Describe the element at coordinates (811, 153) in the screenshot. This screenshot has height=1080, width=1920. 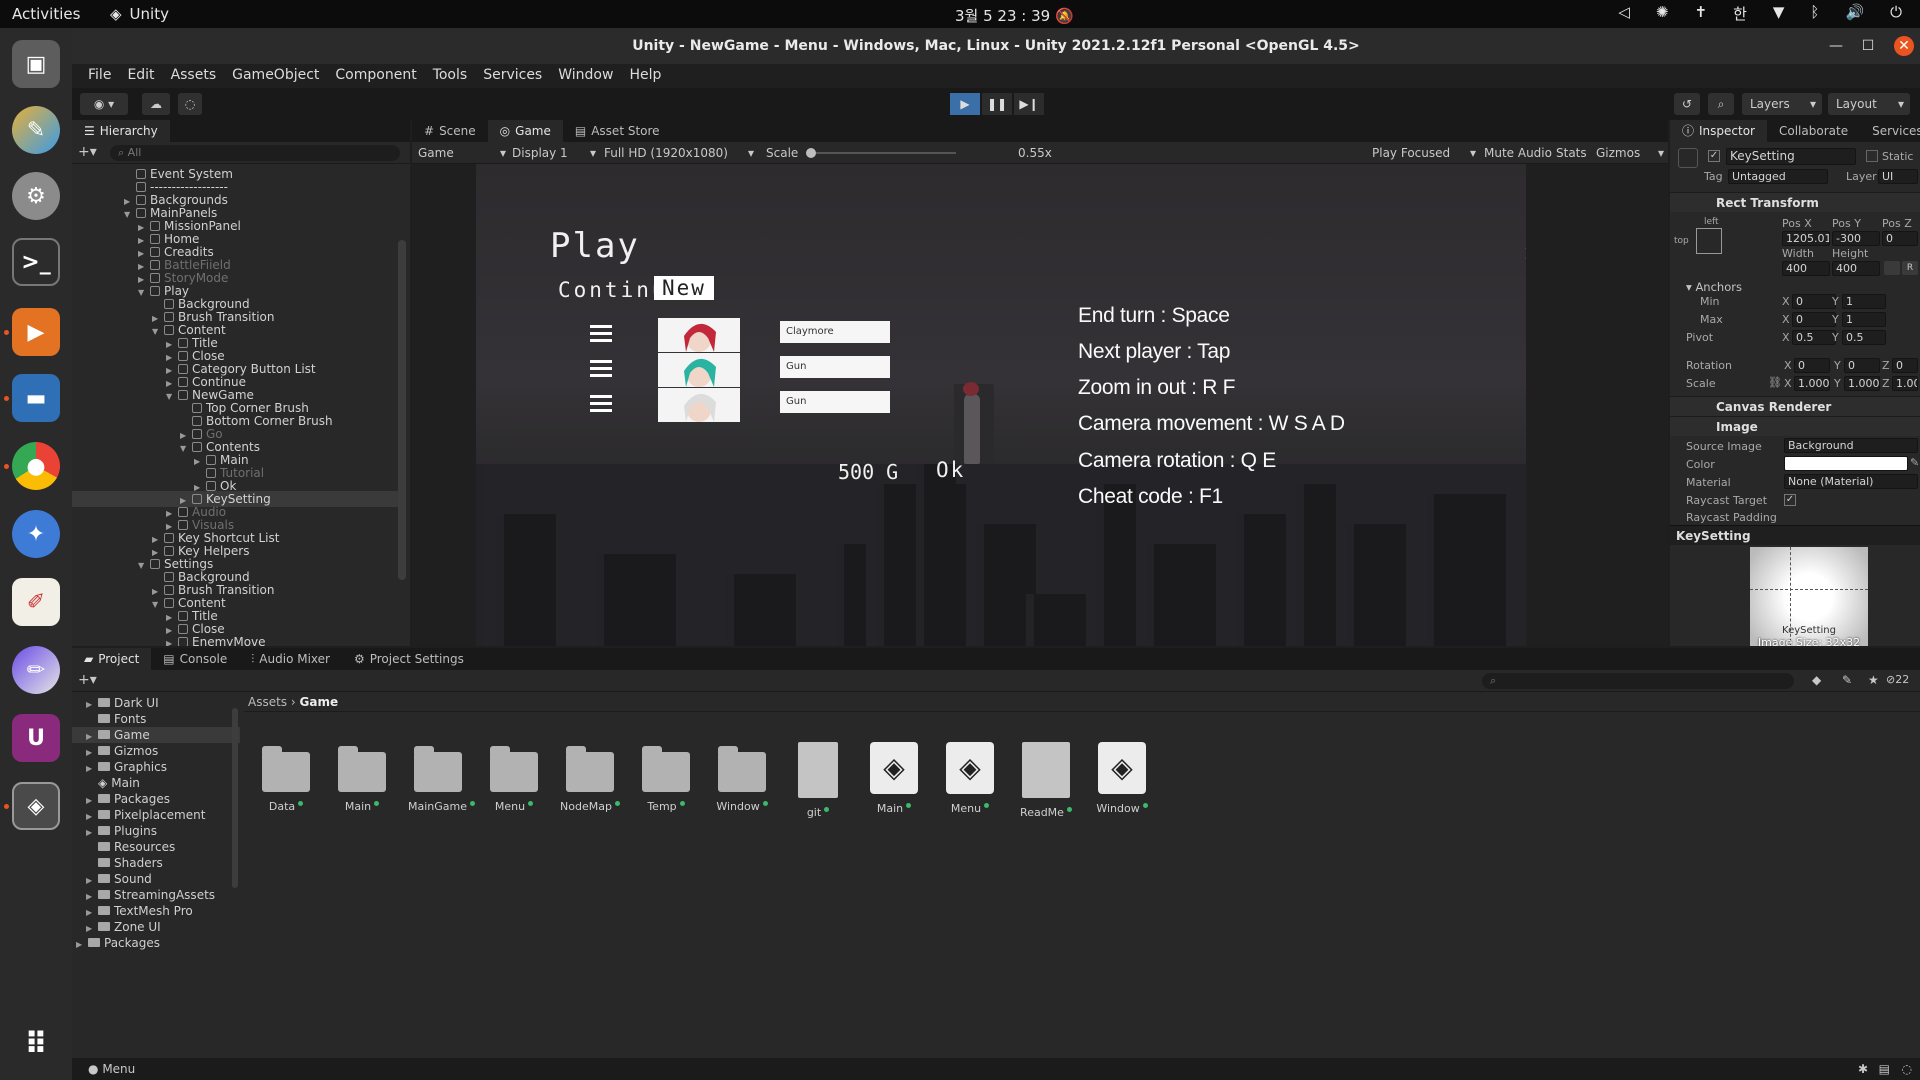
I see `slider-thumb` at that location.